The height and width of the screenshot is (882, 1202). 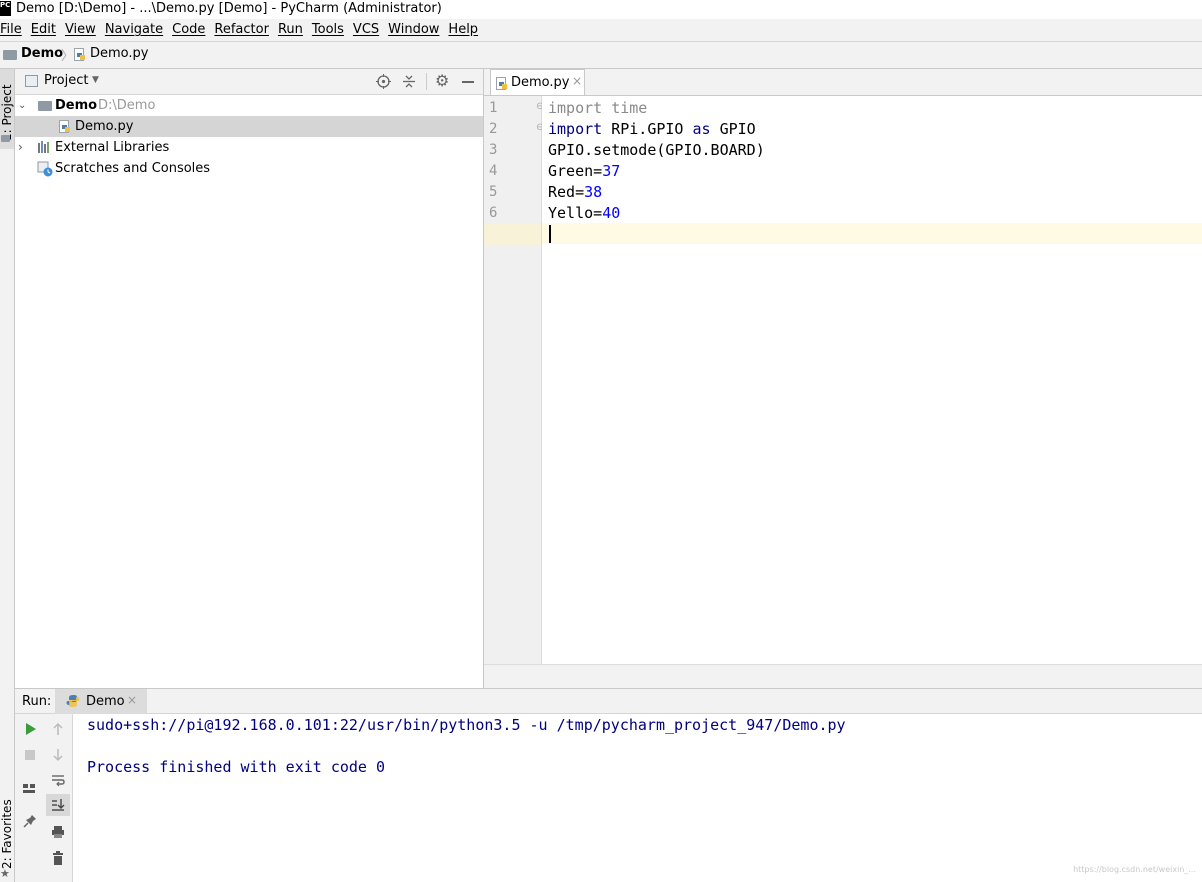 What do you see at coordinates (127, 105) in the screenshot?
I see `tree-item-path: D:\Demo` at bounding box center [127, 105].